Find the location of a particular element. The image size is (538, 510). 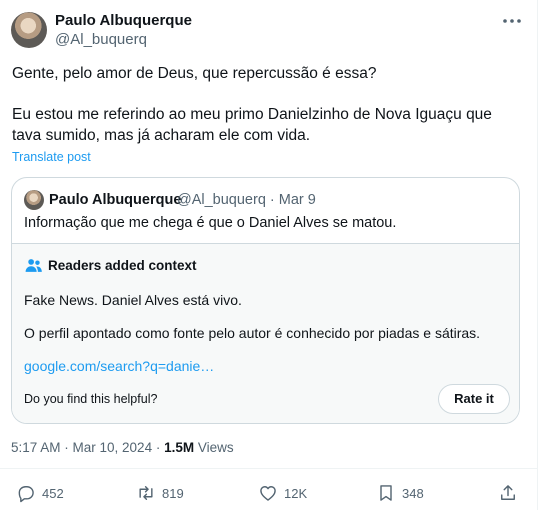

repost-button: 819 is located at coordinates (160, 493).